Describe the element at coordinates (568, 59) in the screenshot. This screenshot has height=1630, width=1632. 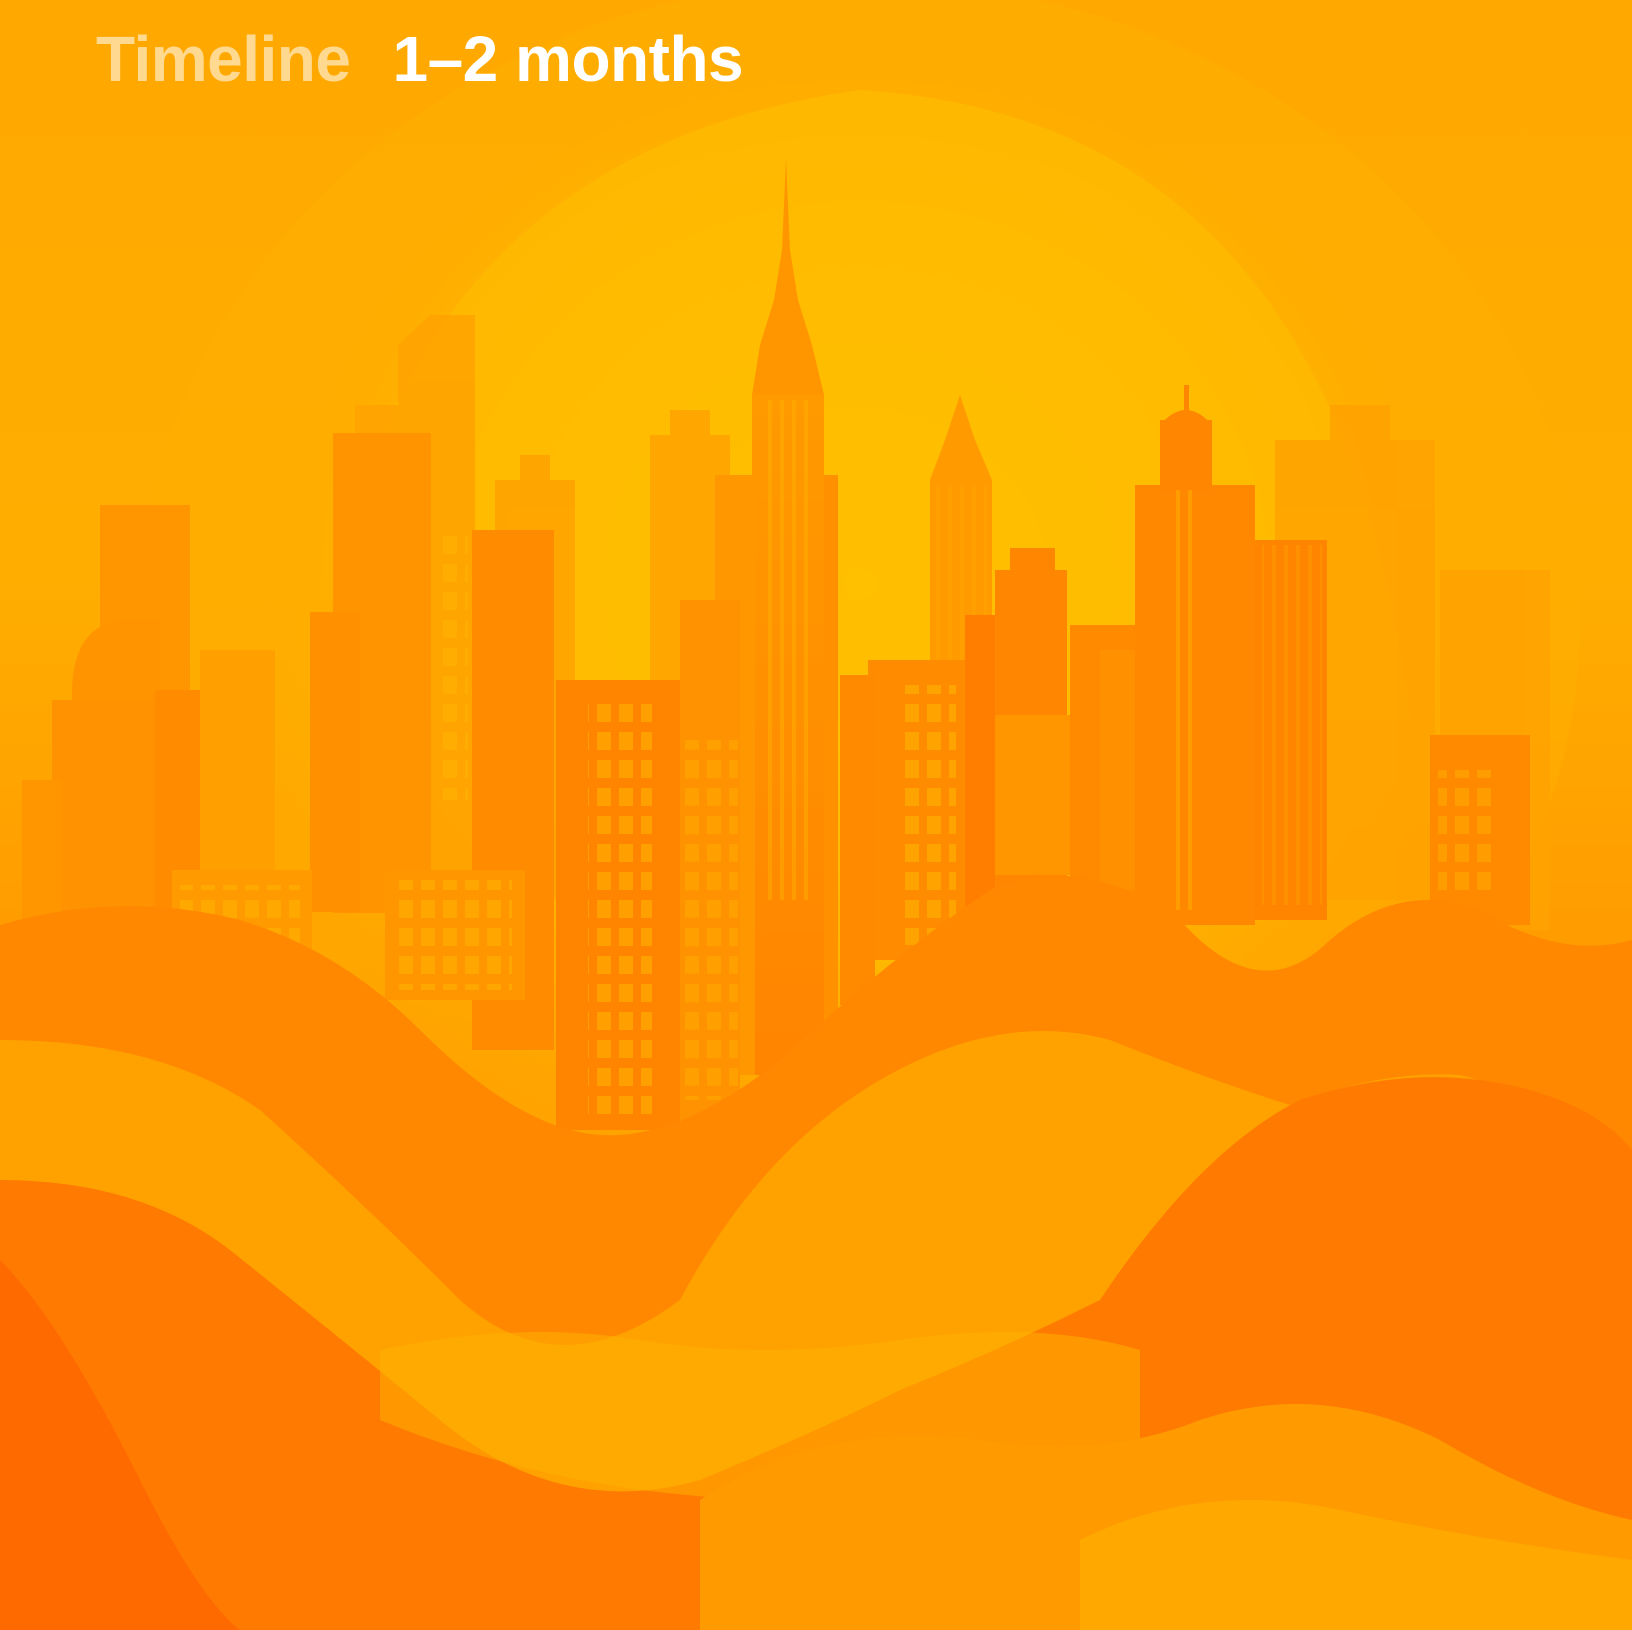
I see `timeline-value: 1–2 months` at that location.